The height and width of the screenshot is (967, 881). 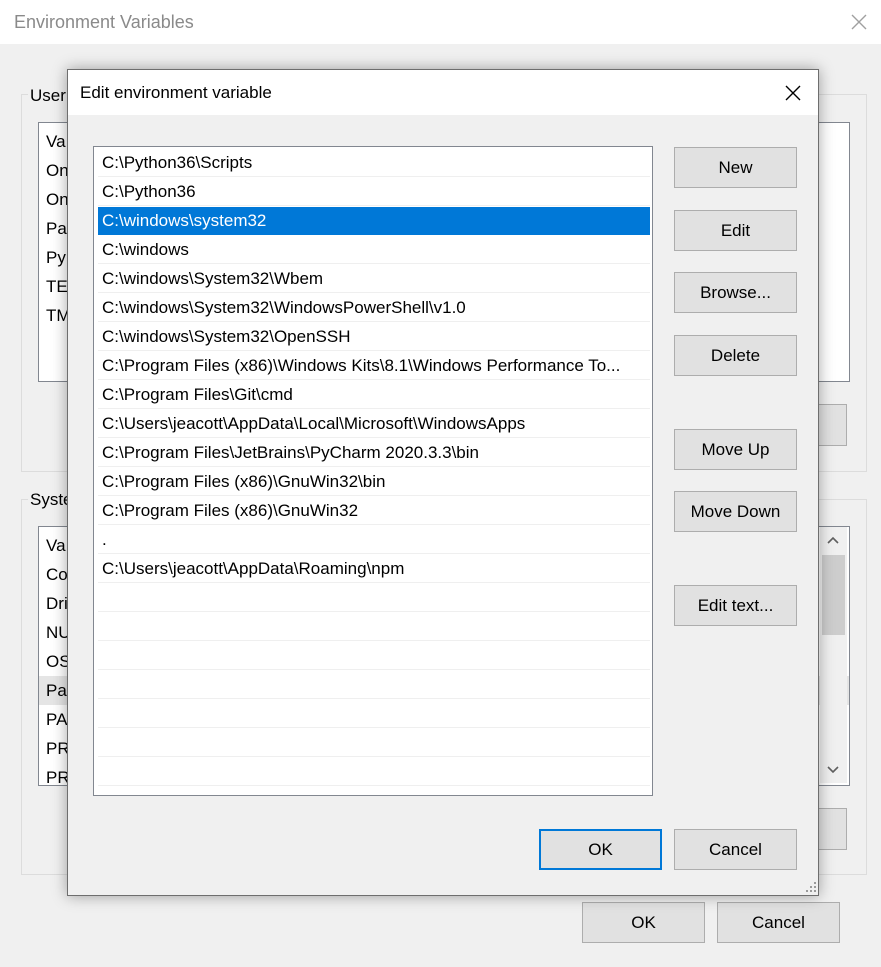 I want to click on list-item: C:\Python36\Scripts, so click(x=374, y=163).